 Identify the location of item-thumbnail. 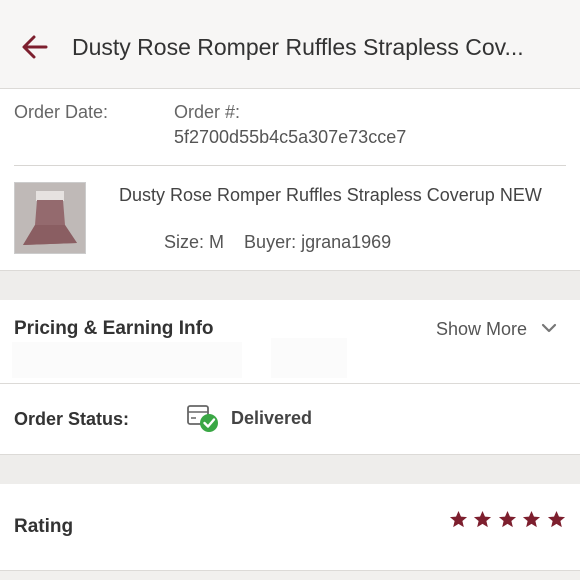
(50, 218).